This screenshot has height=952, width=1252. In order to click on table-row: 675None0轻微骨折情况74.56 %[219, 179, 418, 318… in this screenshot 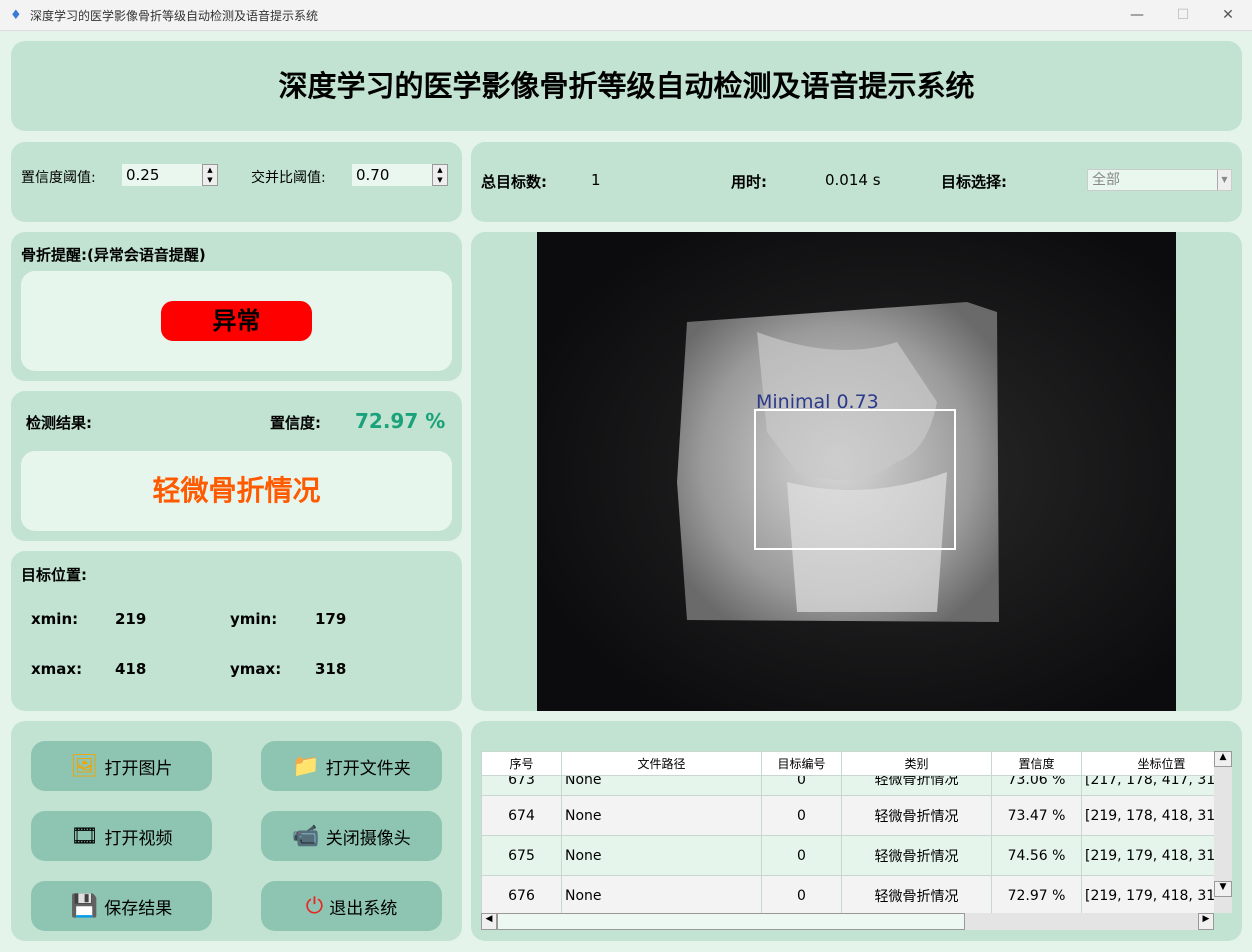, I will do `click(847, 855)`.